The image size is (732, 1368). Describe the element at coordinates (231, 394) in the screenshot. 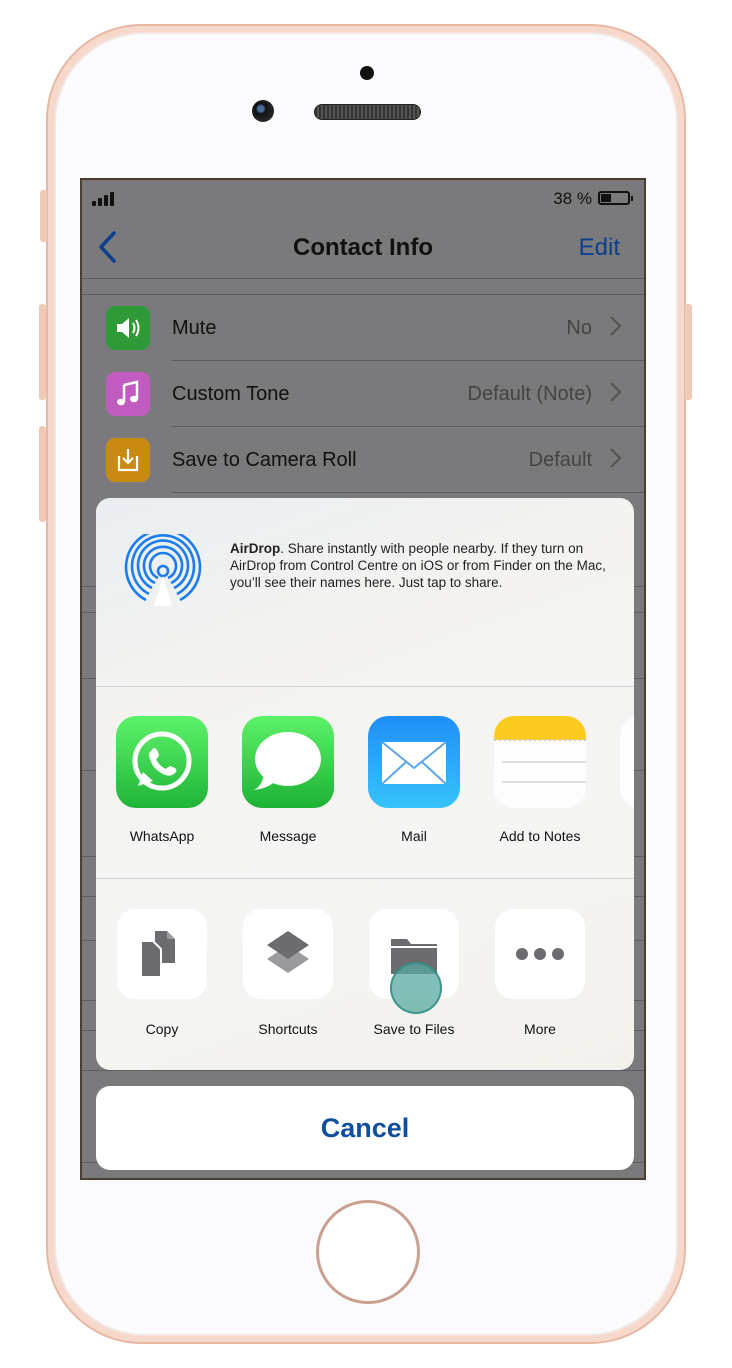

I see `setting-label: Custom Tone` at that location.